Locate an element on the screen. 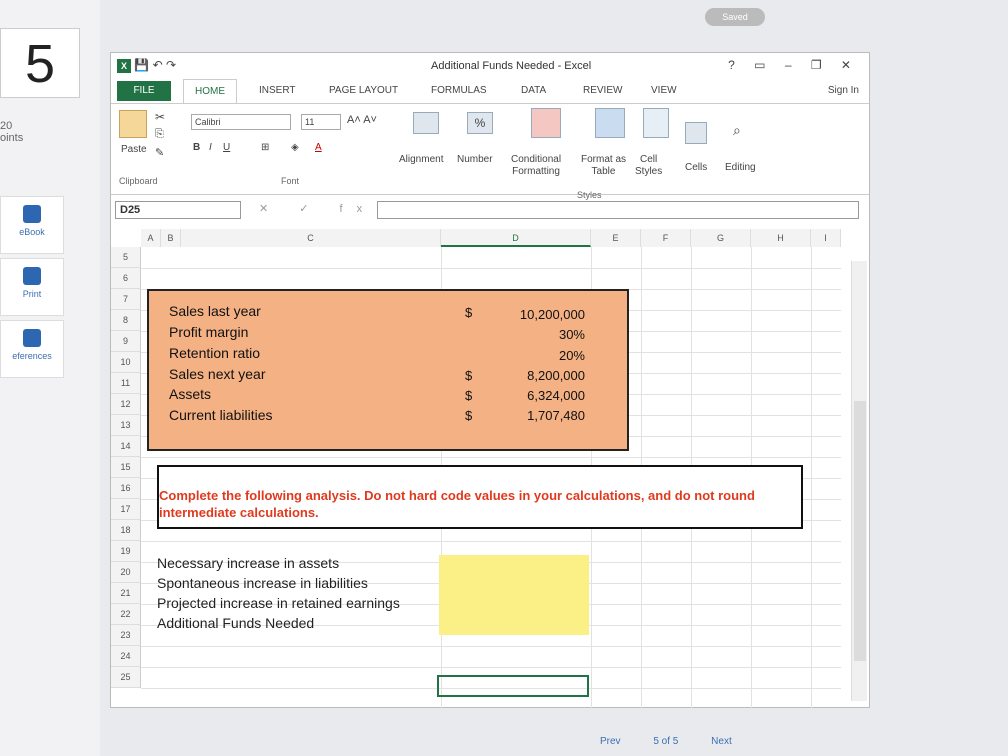 The height and width of the screenshot is (756, 1008). conditional-formatting-icon is located at coordinates (546, 123).